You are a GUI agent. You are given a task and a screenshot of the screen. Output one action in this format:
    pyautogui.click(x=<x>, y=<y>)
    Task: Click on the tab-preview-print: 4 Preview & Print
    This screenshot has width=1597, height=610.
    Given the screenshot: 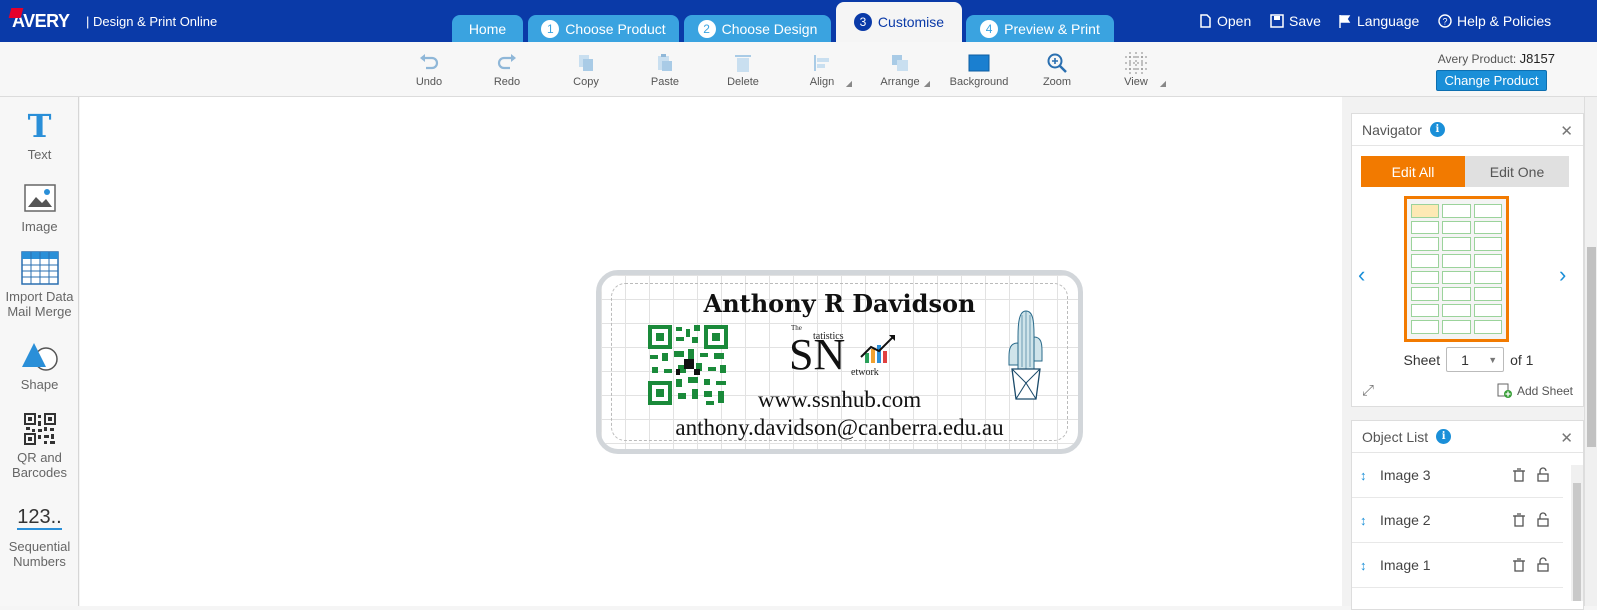 What is the action you would take?
    pyautogui.click(x=1040, y=28)
    